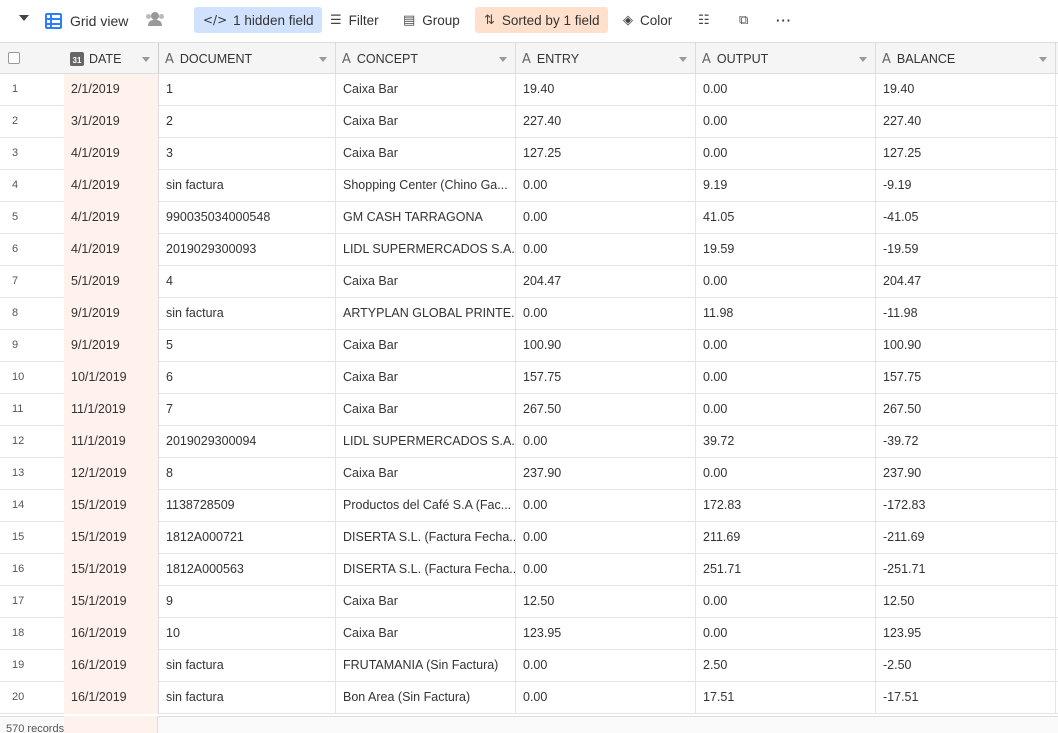 The image size is (1058, 733). What do you see at coordinates (431, 20) in the screenshot?
I see `group-button: ▤ Group` at bounding box center [431, 20].